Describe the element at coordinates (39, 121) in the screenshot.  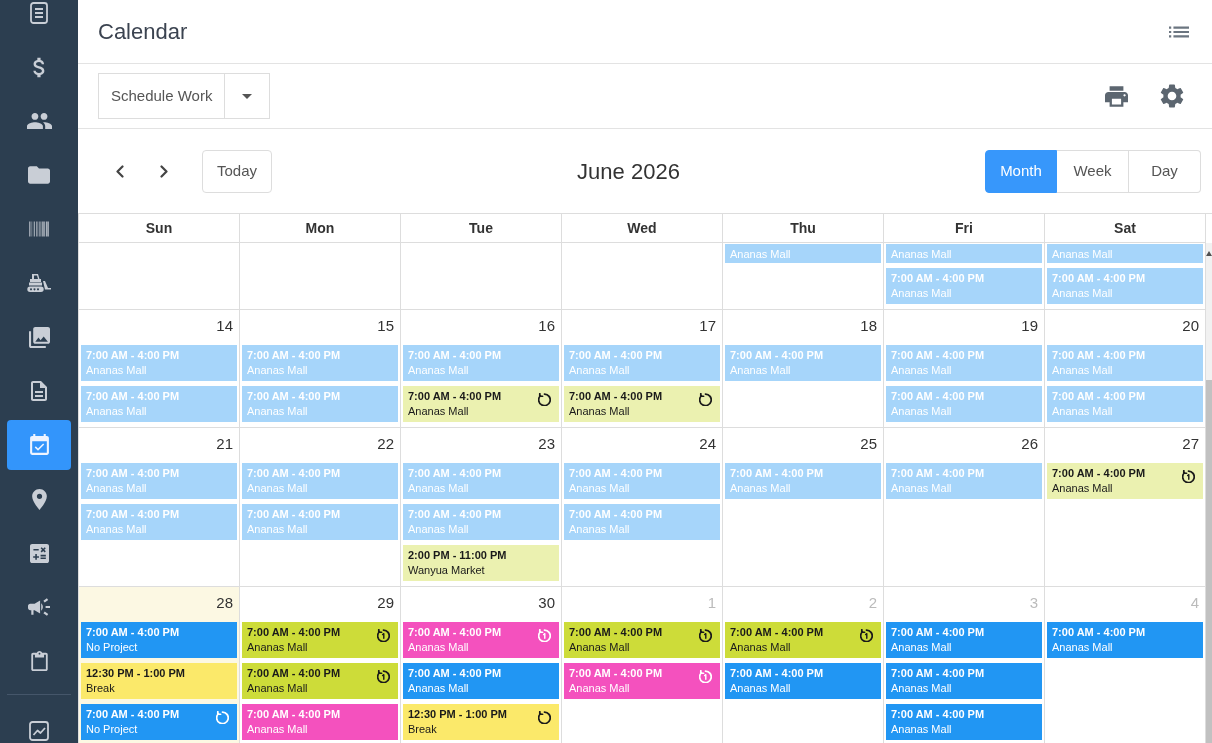
I see `people-icon` at that location.